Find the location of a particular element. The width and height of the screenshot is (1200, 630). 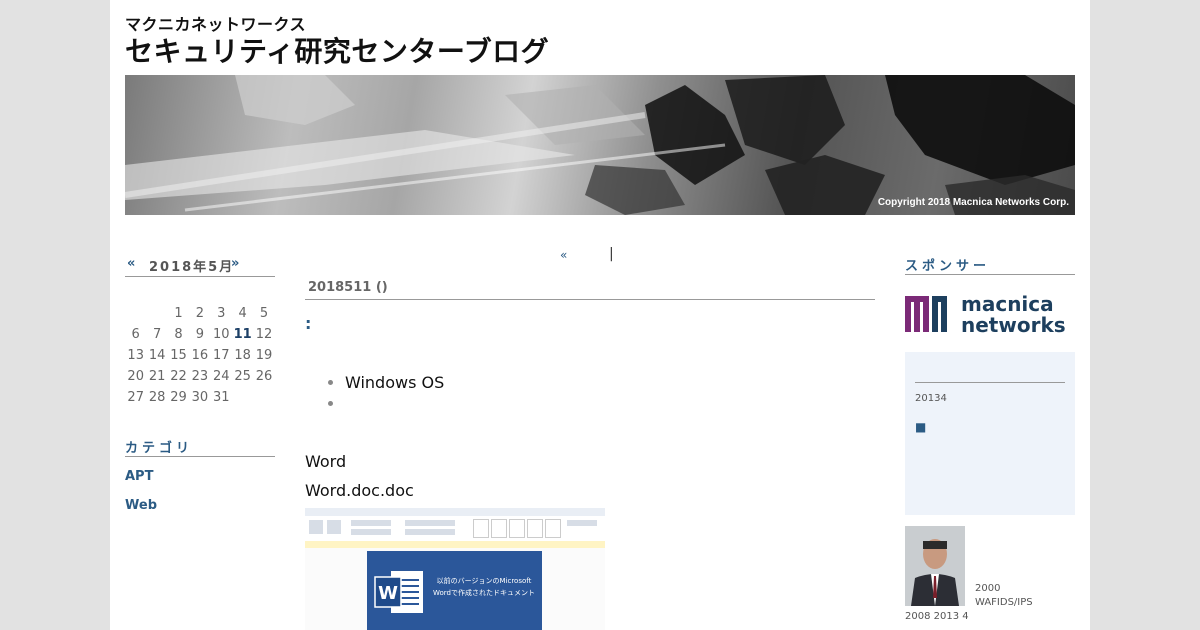

author-photo is located at coordinates (935, 566).